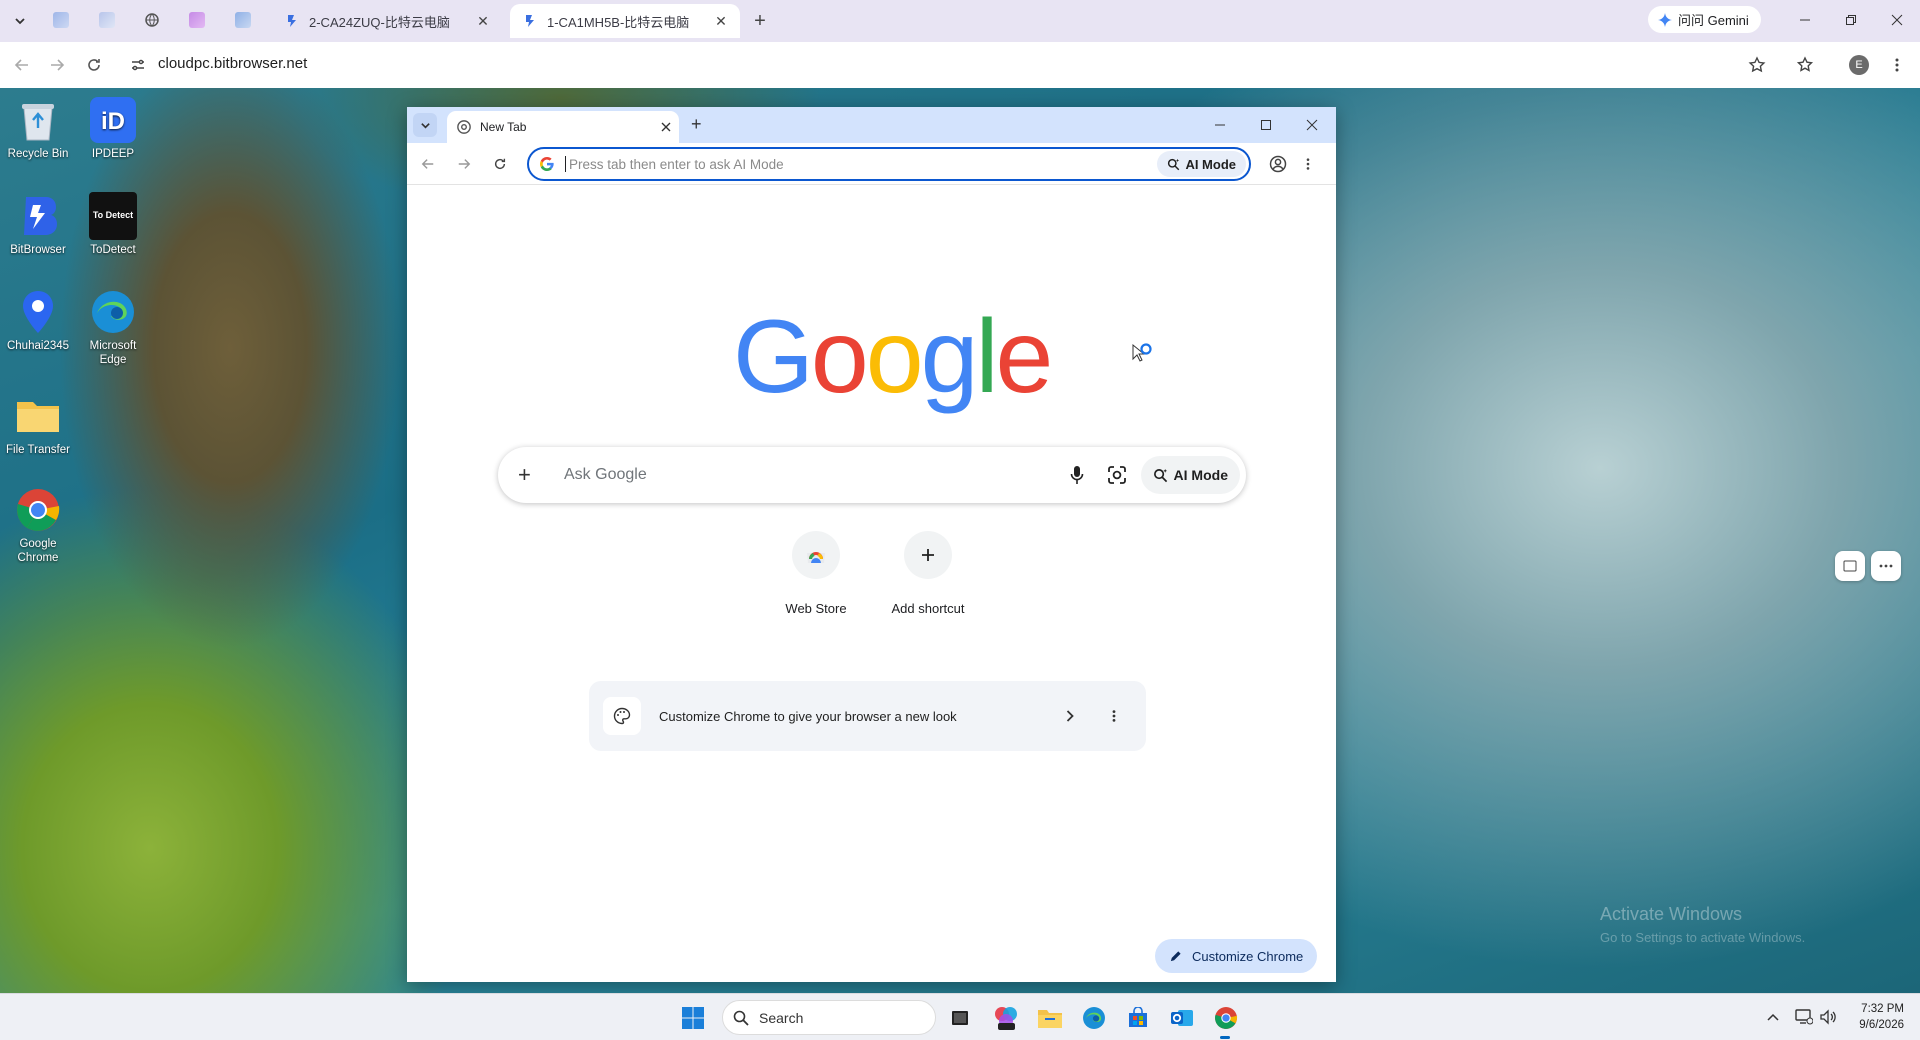 The height and width of the screenshot is (1040, 1920). I want to click on chevron-up-icon, so click(1773, 1017).